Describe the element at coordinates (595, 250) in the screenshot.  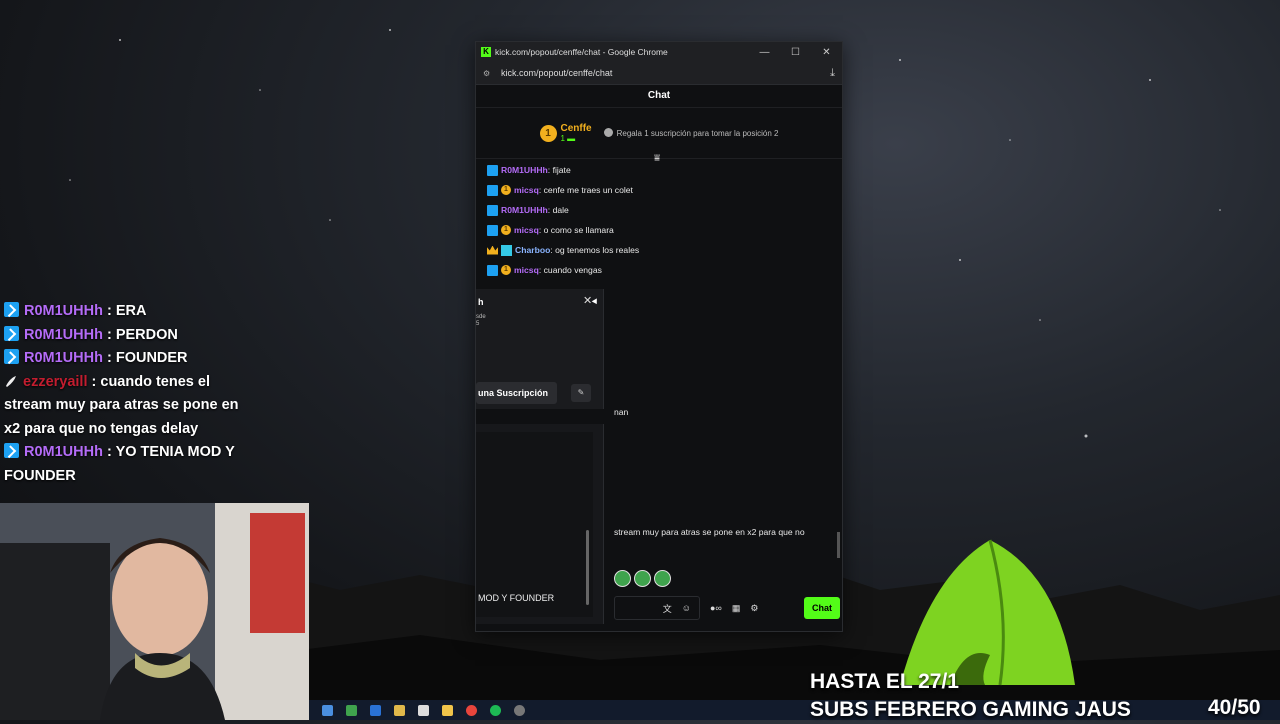
I see `chat-text: : og tenemos los reales` at that location.